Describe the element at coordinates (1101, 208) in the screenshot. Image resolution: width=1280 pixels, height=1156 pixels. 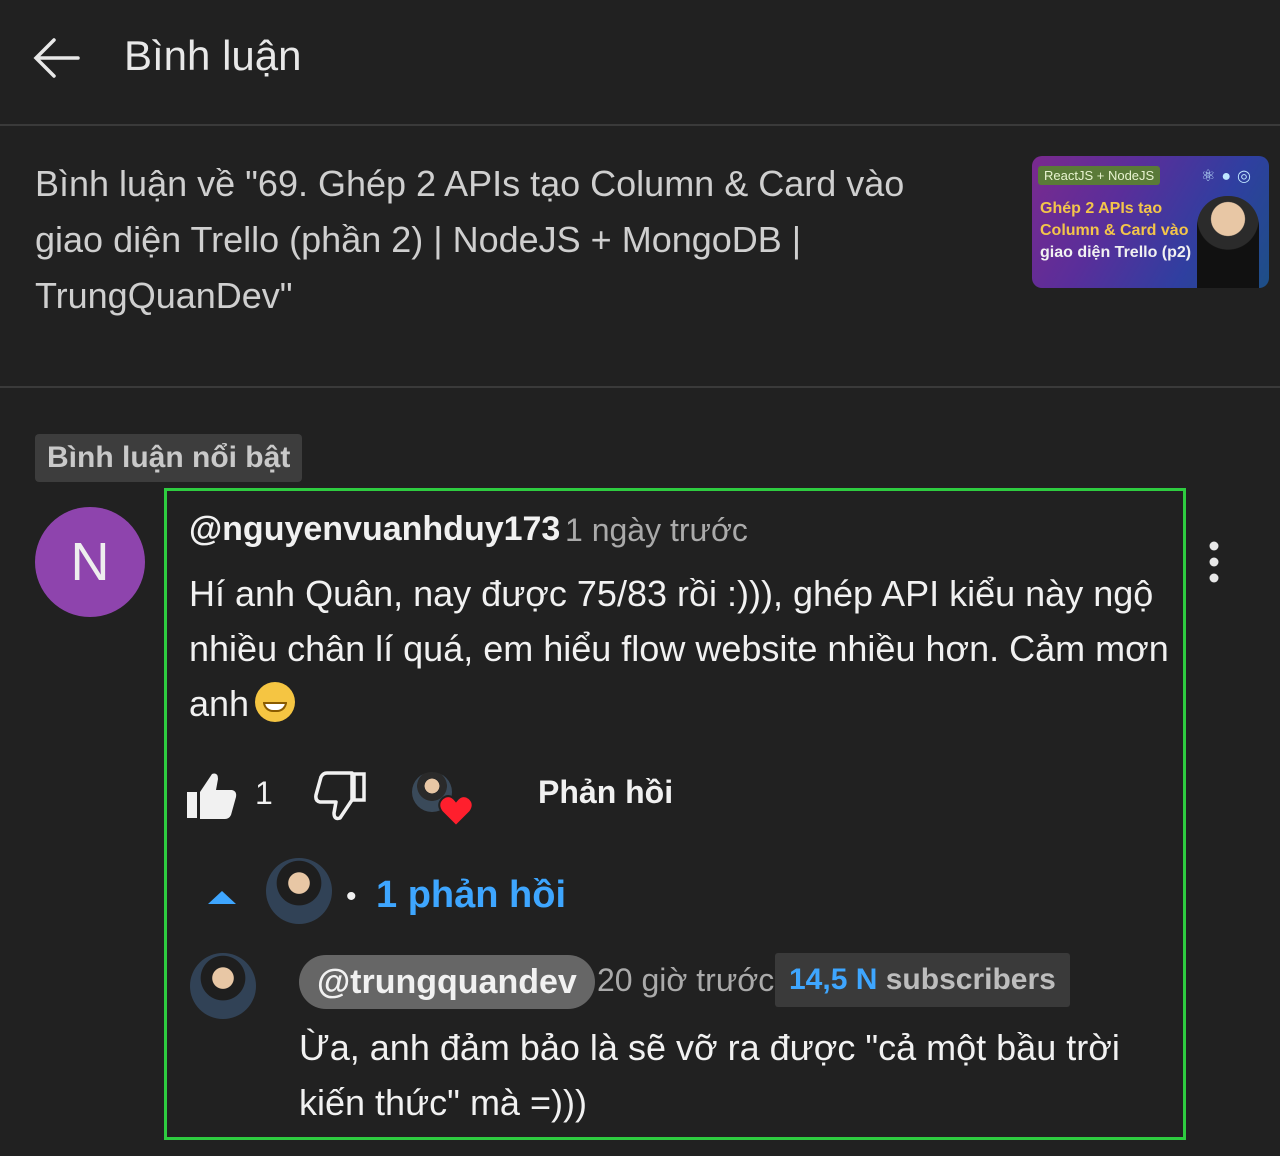
I see `thumbnail-line-1: Ghép 2 APIs tạo` at that location.